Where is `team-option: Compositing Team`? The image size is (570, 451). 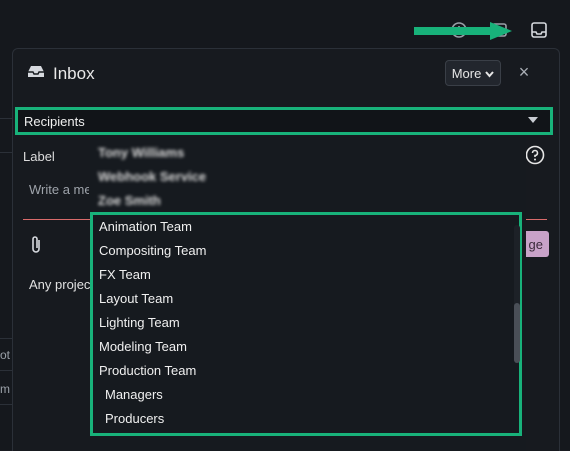
team-option: Compositing Team is located at coordinates (306, 251).